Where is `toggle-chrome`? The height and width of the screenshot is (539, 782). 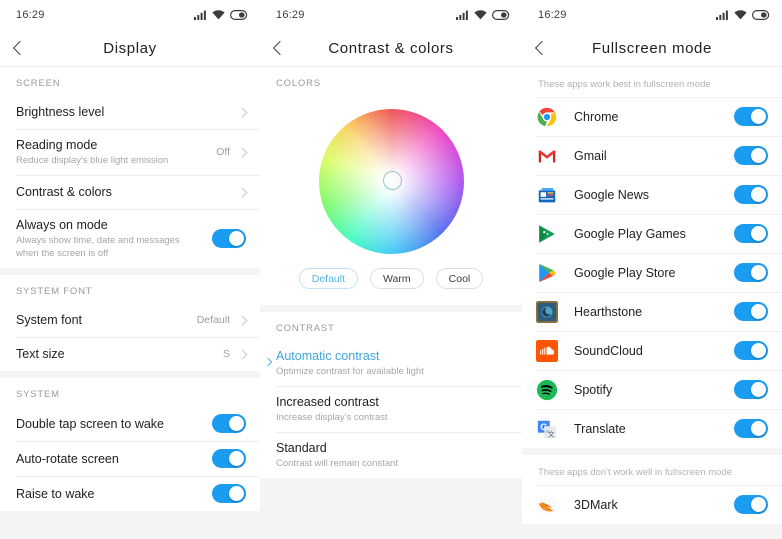
toggle-chrome is located at coordinates (751, 116).